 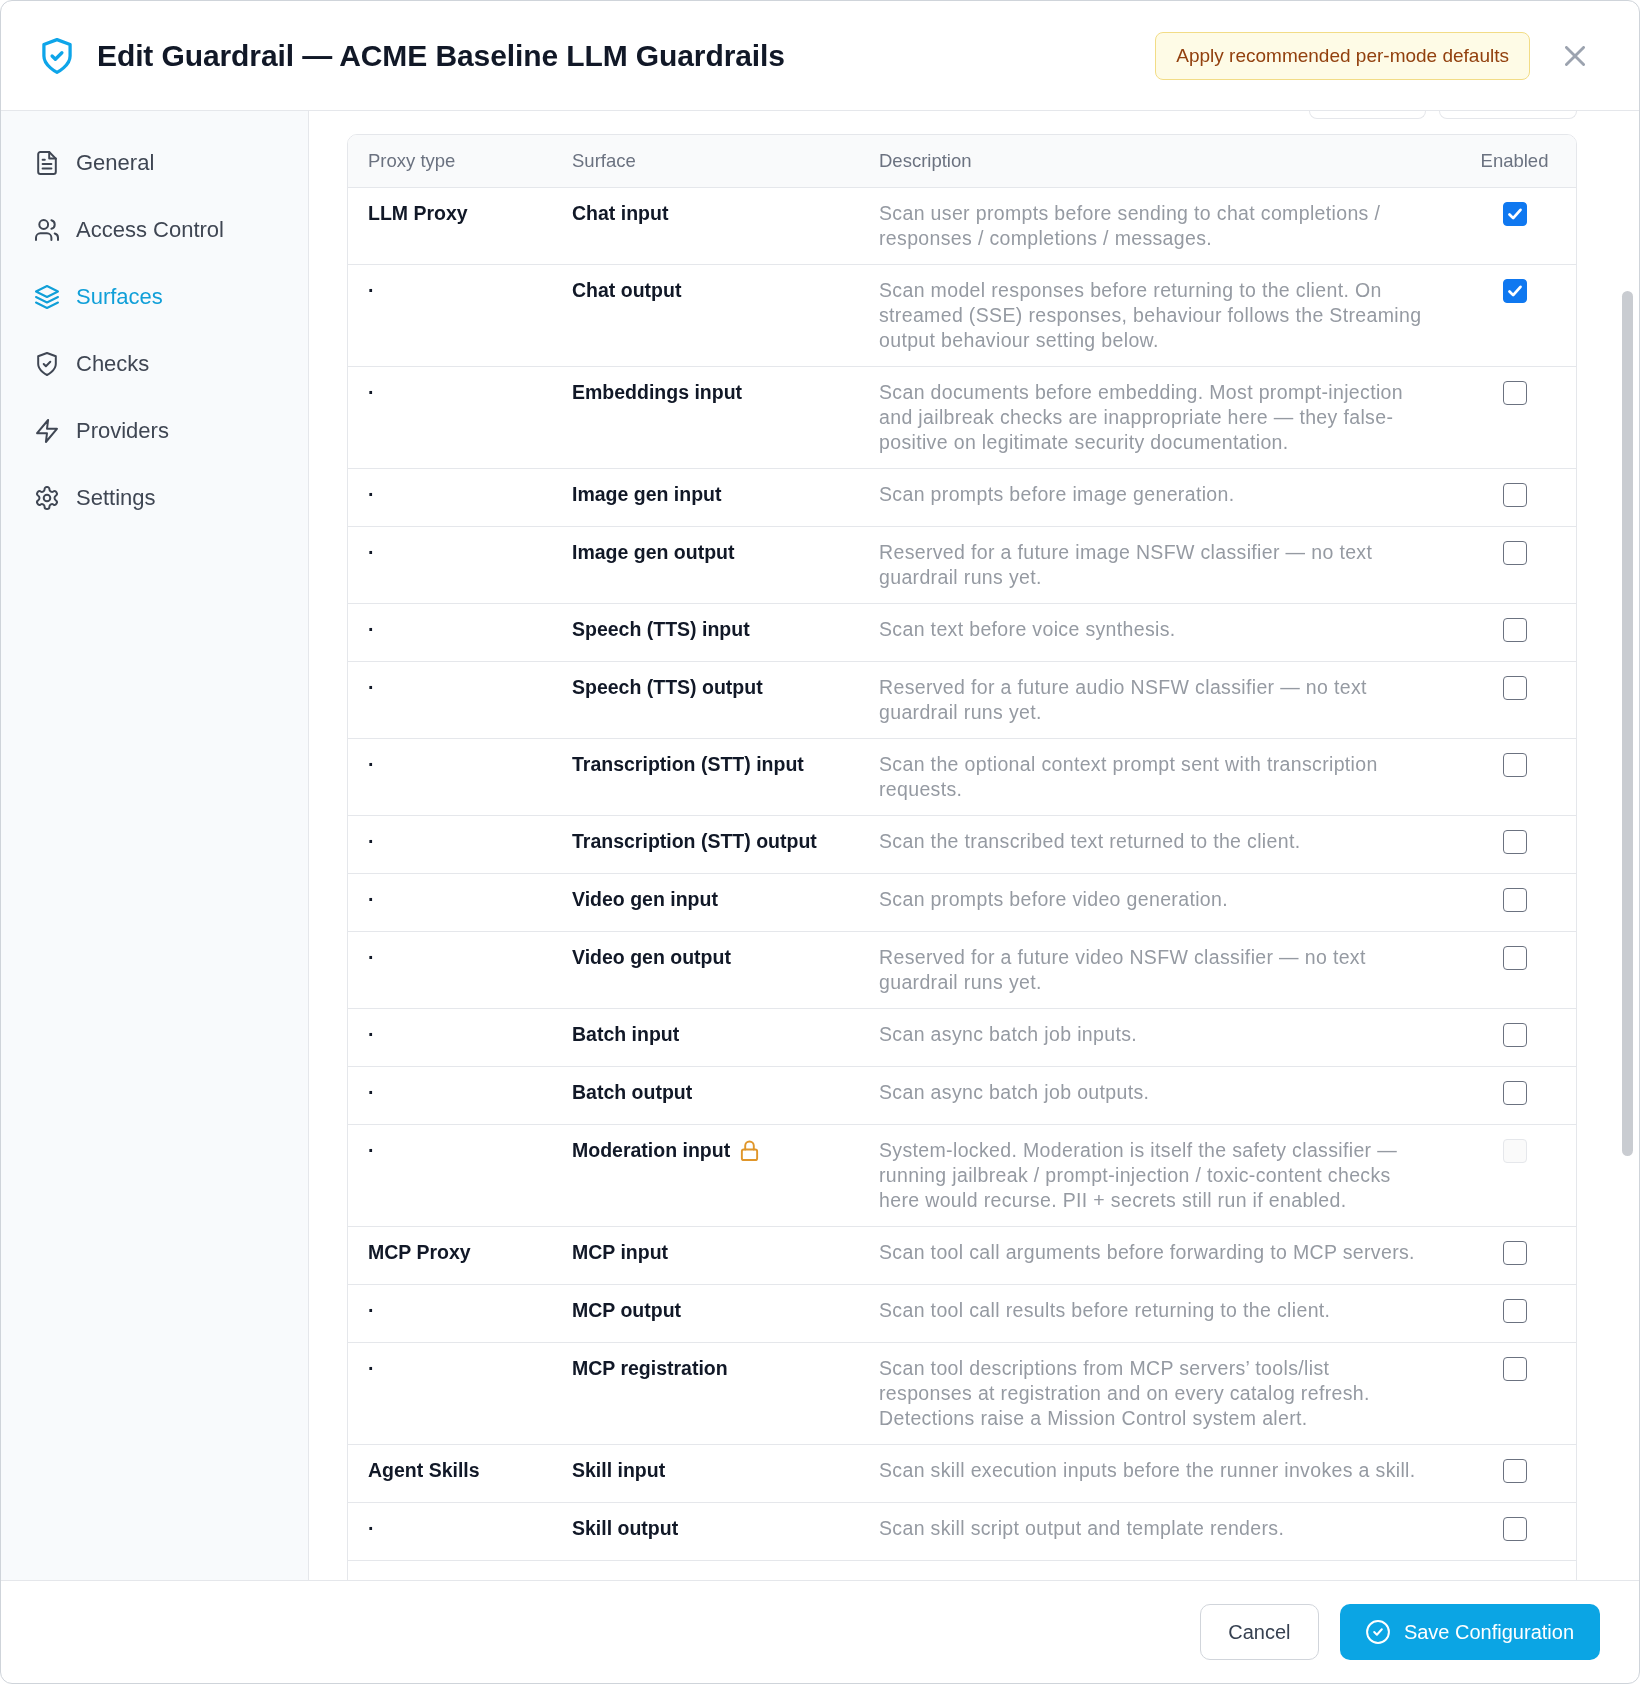 I want to click on description-cell: Scan documents before embedding. Most prompt-injection and jailbreak checks are inappropriate here — they false-positive on legitimate security documentation., so click(x=1141, y=417).